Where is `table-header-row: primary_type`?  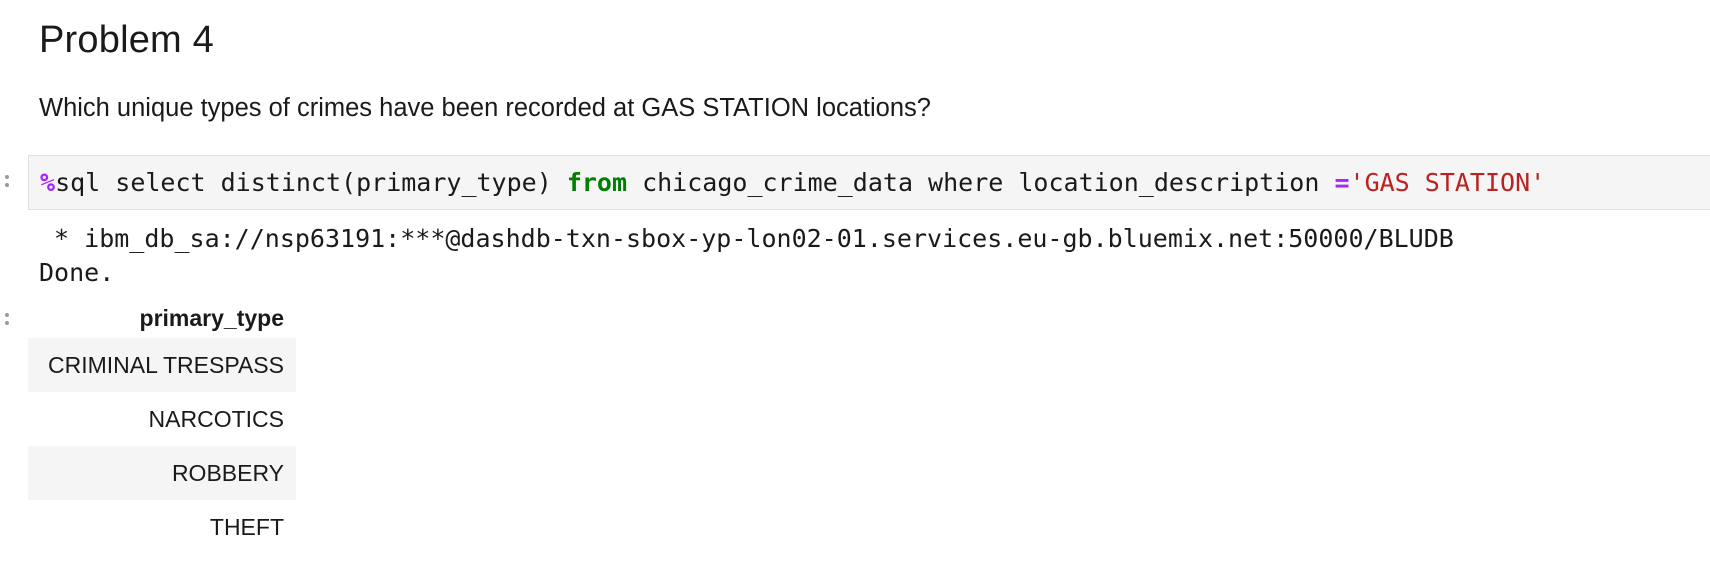 table-header-row: primary_type is located at coordinates (162, 319).